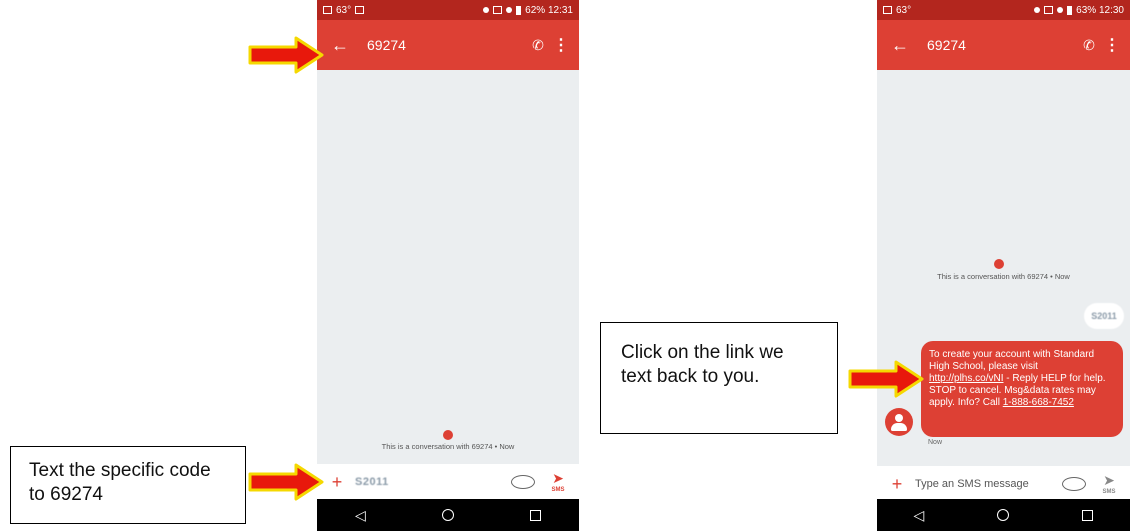 The image size is (1130, 531). I want to click on arrow-annotation-input, so click(286, 482).